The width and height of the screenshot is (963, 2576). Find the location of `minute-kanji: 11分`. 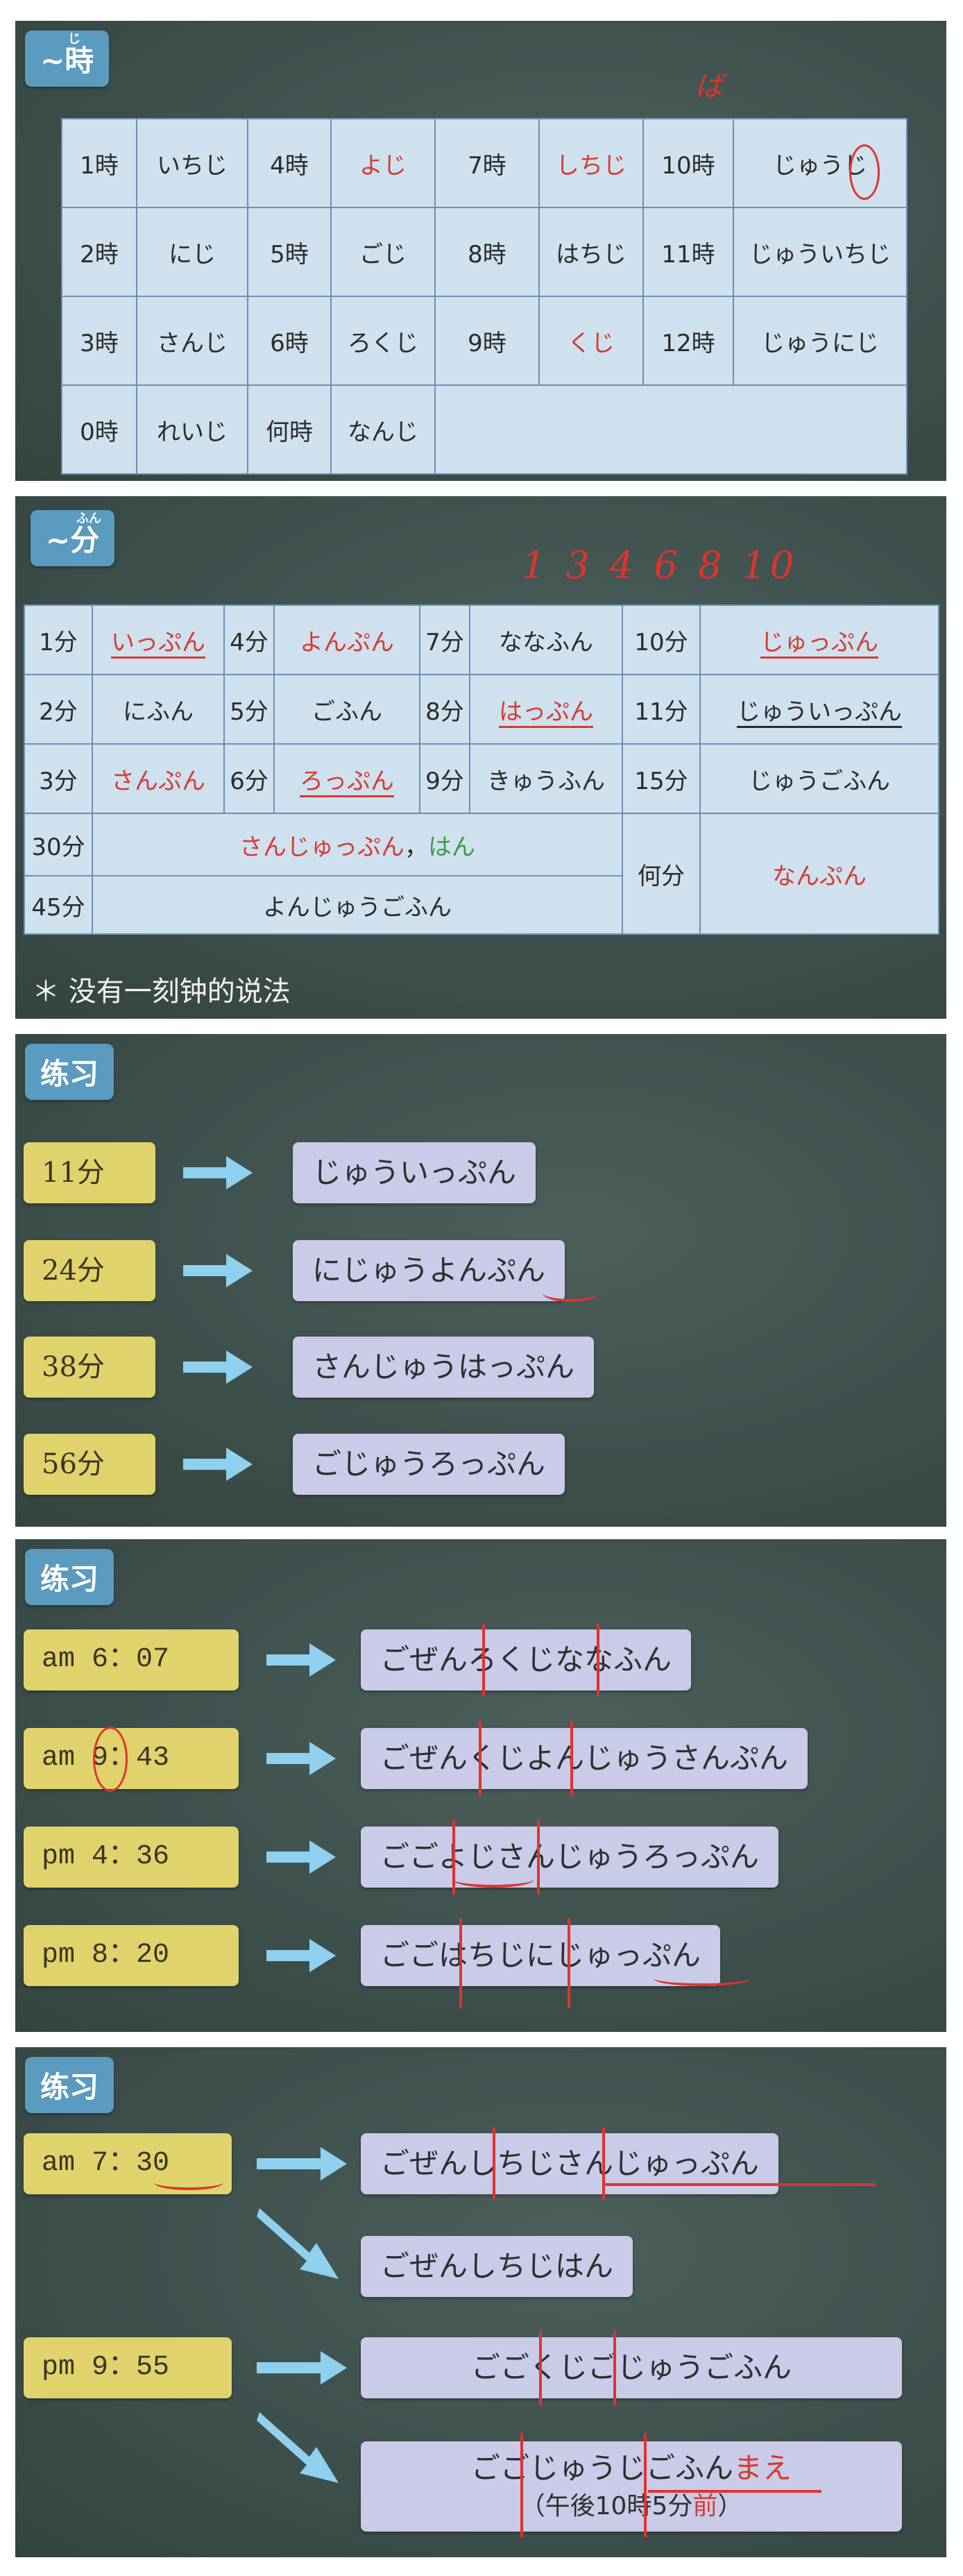

minute-kanji: 11分 is located at coordinates (662, 710).